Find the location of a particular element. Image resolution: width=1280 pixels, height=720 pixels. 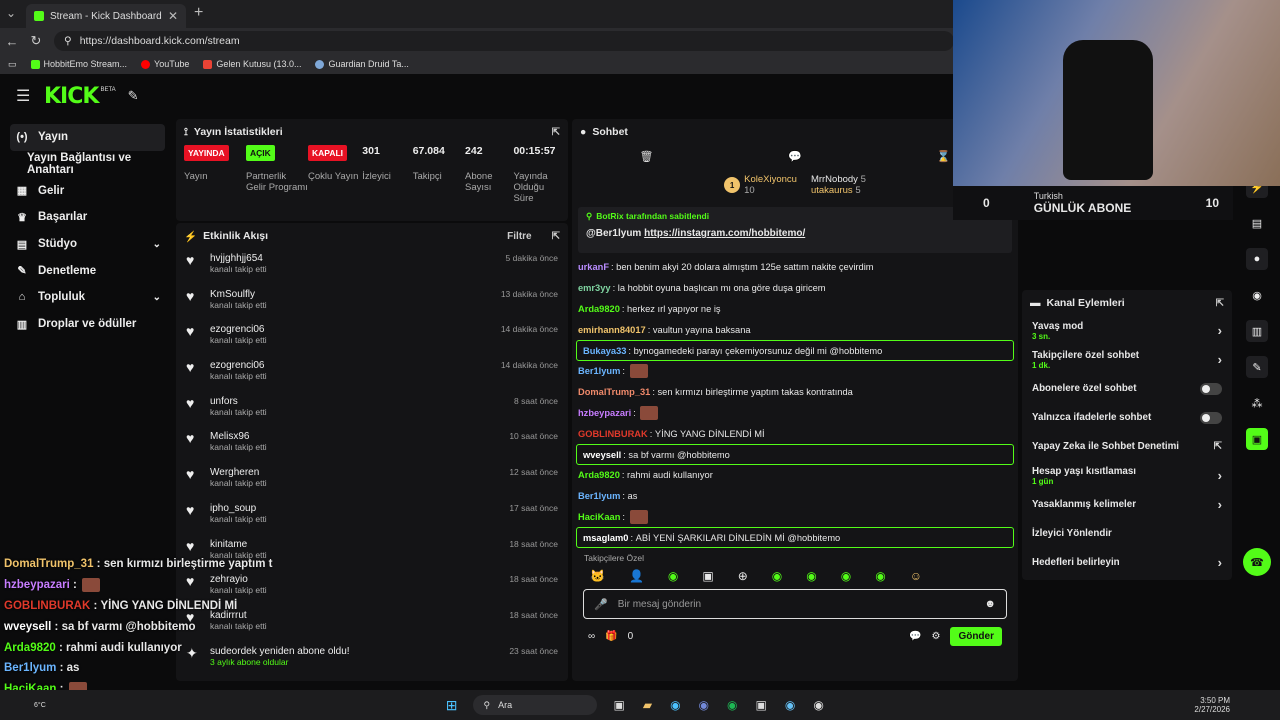

channel-action-item: Takipçilere özel sohbet 1 dk. › is located at coordinates (1127, 359).